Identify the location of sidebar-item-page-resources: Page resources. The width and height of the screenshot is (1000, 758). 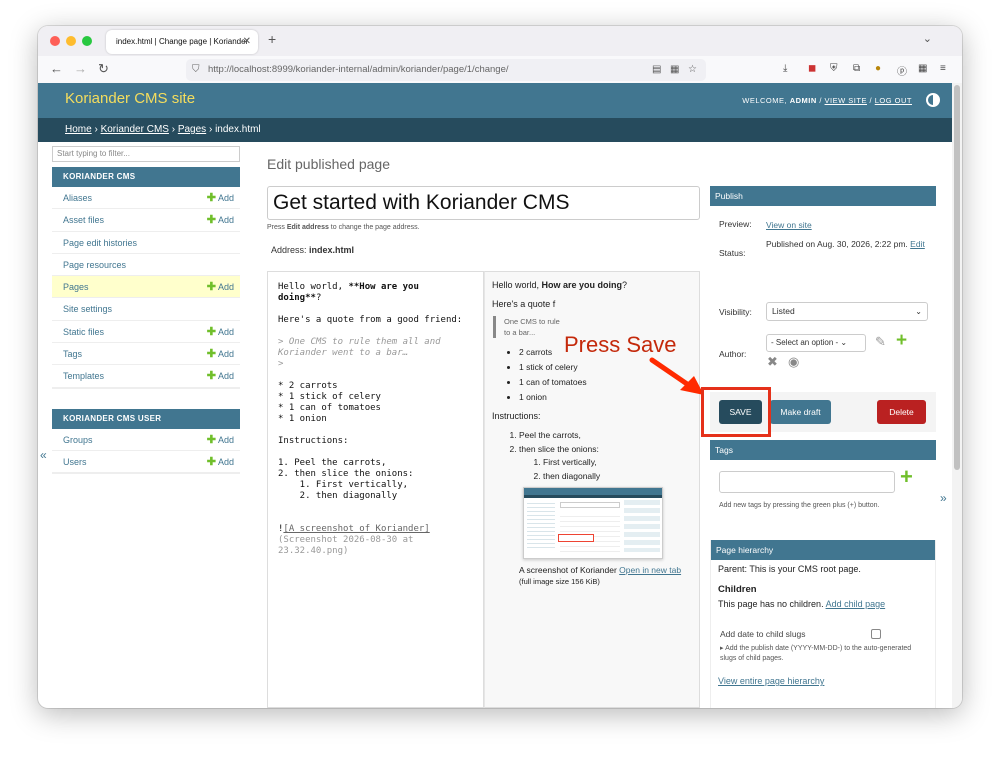
(146, 265).